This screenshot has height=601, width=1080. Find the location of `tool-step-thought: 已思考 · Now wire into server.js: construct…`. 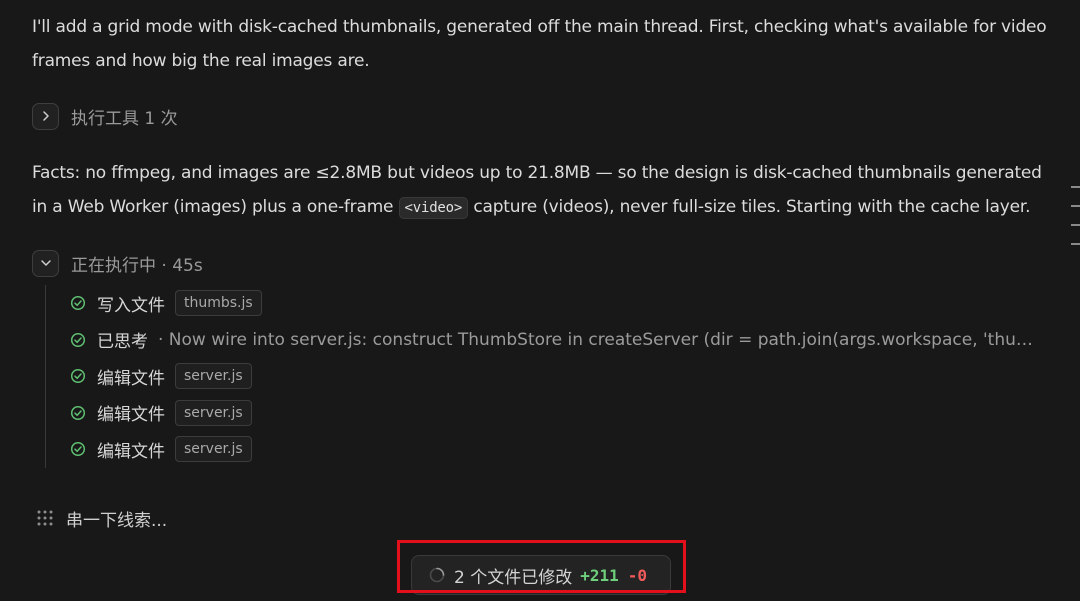

tool-step-thought: 已思考 · Now wire into server.js: construct… is located at coordinates (562, 340).